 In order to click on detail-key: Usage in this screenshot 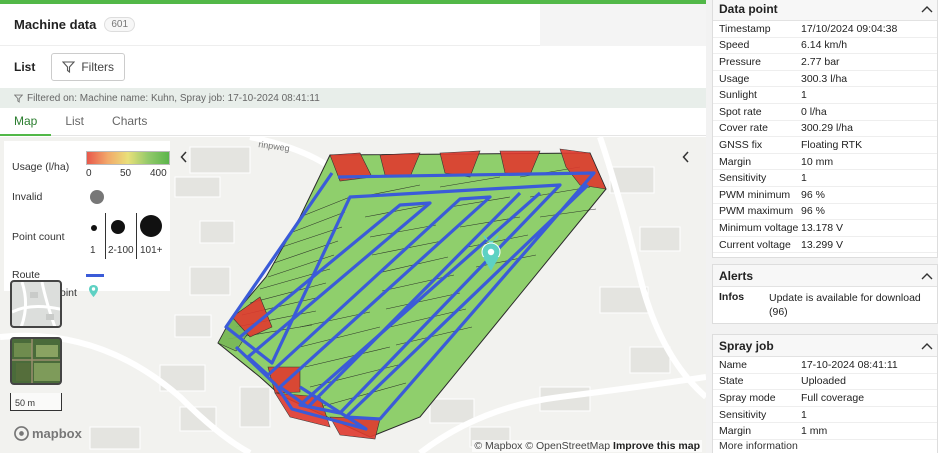, I will do `click(734, 78)`.